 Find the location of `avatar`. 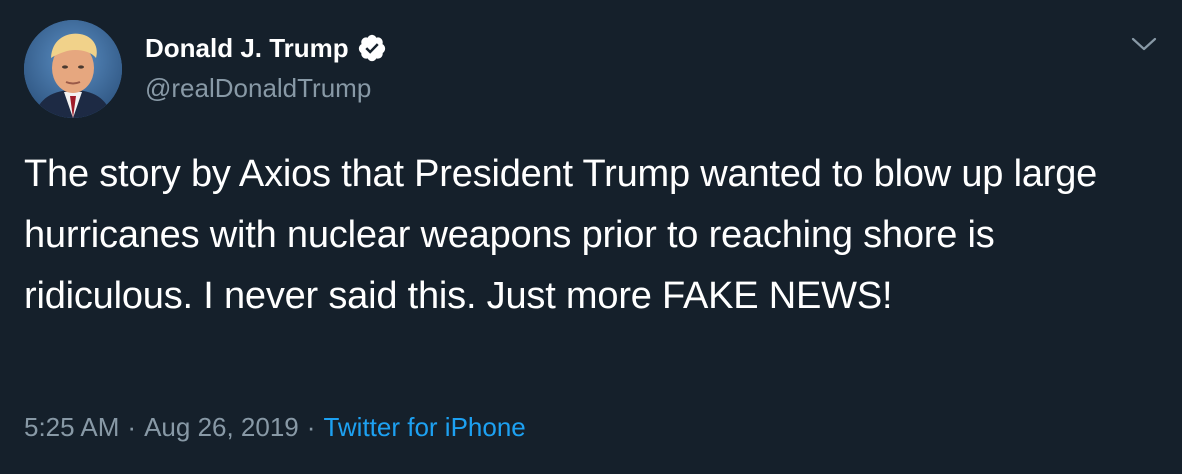

avatar is located at coordinates (73, 69).